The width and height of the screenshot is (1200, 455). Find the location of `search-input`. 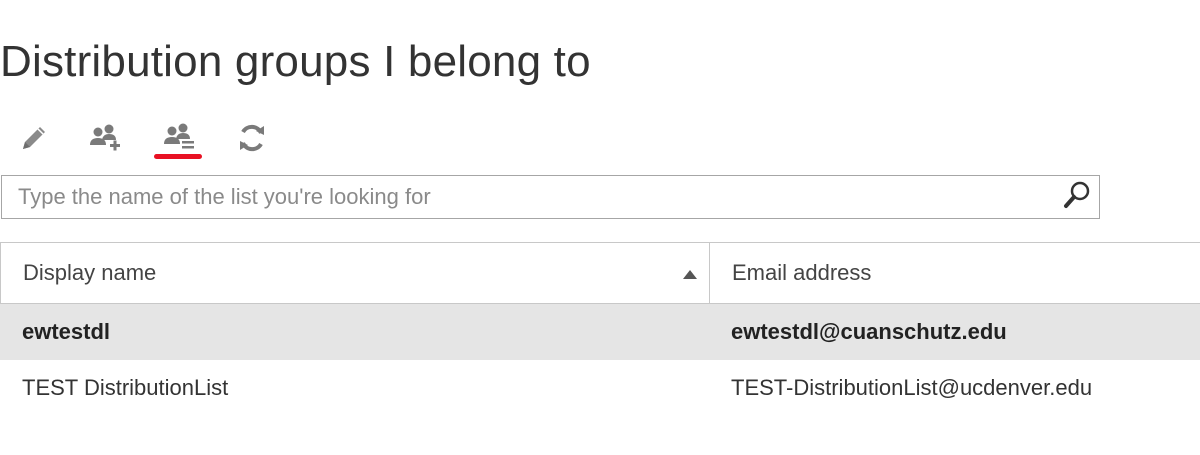

search-input is located at coordinates (527, 197).